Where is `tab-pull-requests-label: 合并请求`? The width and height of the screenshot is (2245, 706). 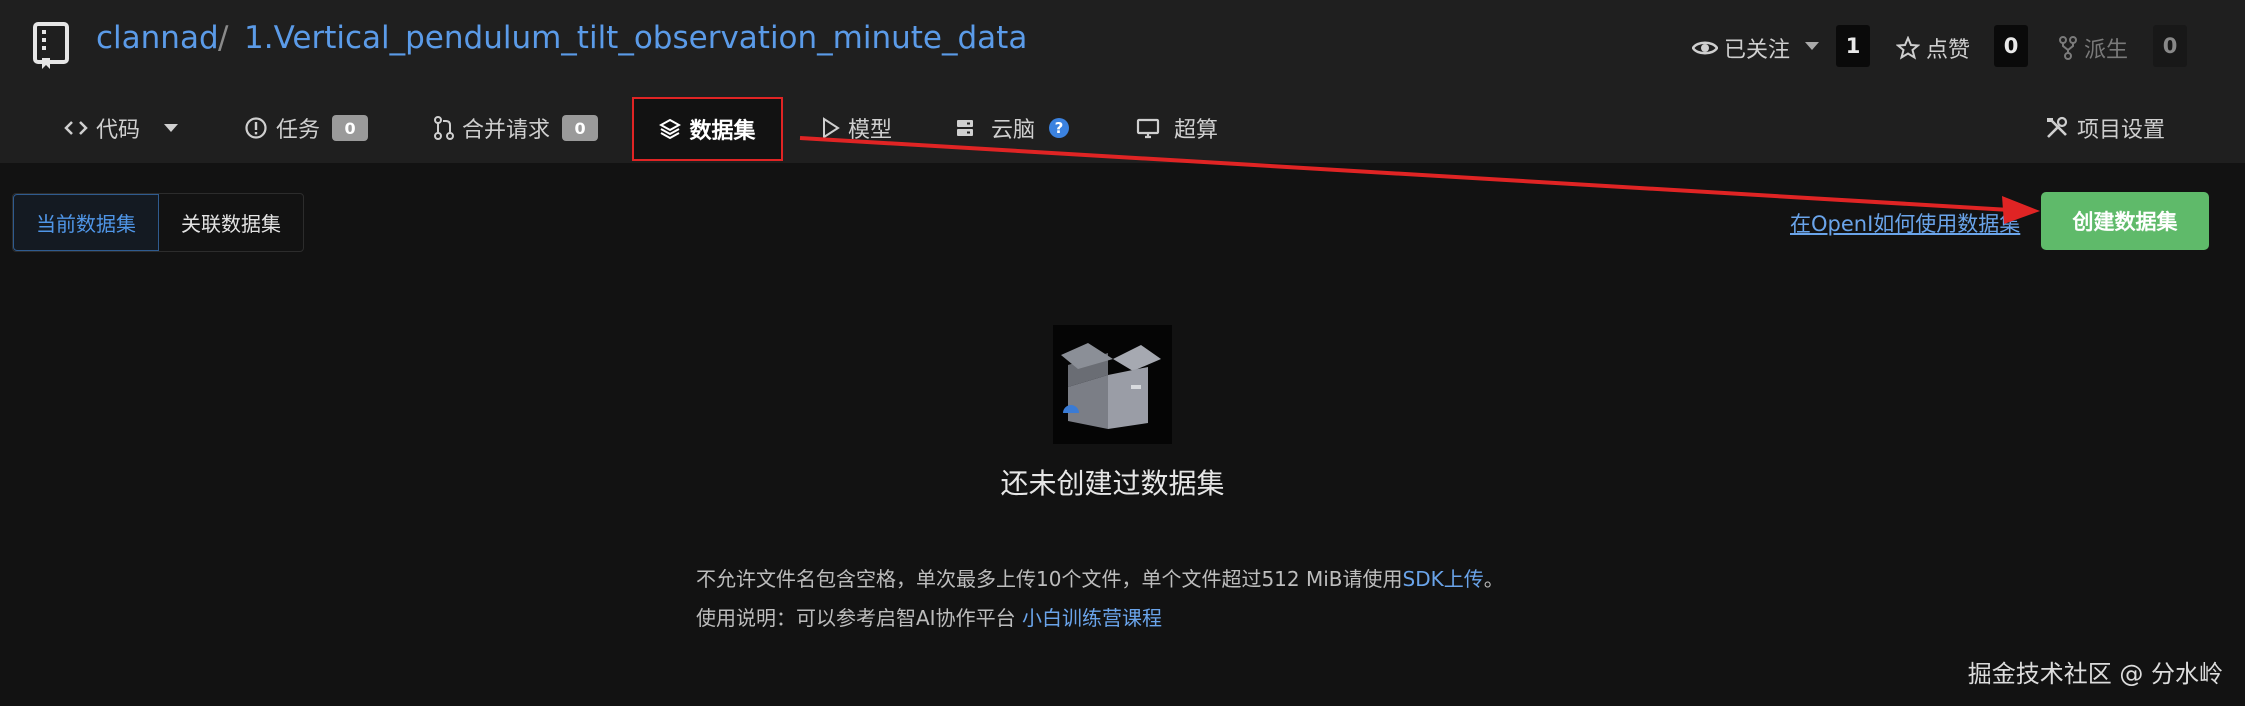 tab-pull-requests-label: 合并请求 is located at coordinates (506, 130).